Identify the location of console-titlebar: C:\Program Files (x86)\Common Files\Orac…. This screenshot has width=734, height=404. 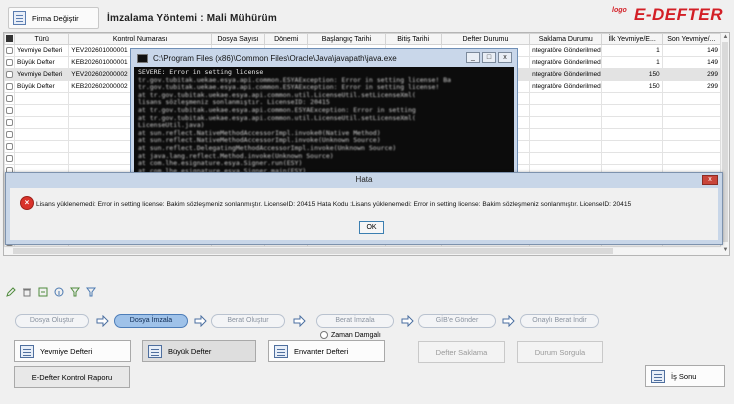
(324, 58).